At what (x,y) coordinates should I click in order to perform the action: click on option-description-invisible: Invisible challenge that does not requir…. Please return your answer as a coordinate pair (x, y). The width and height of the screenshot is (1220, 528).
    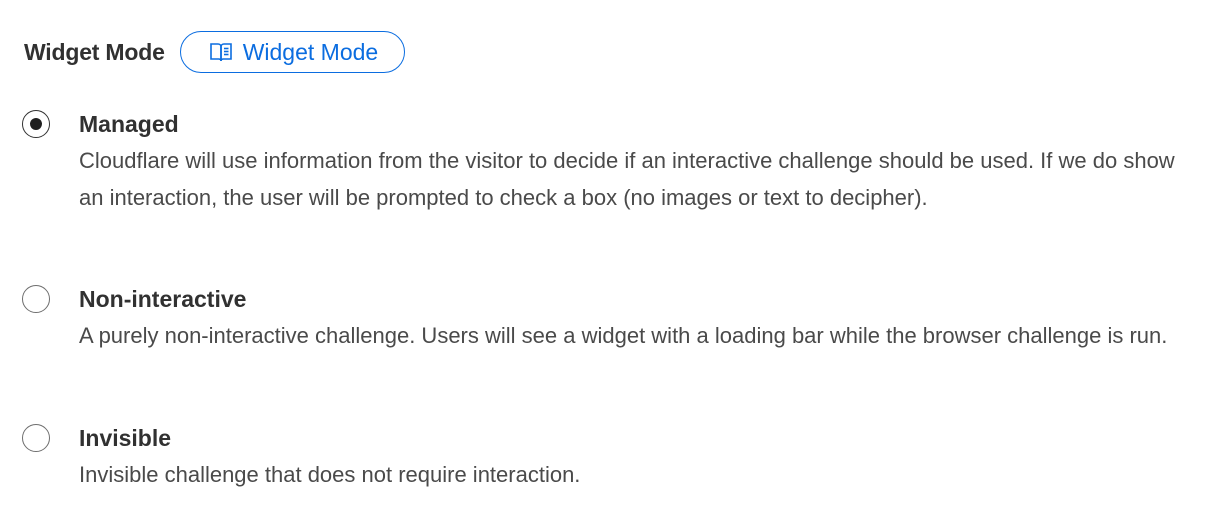
    Looking at the image, I should click on (330, 474).